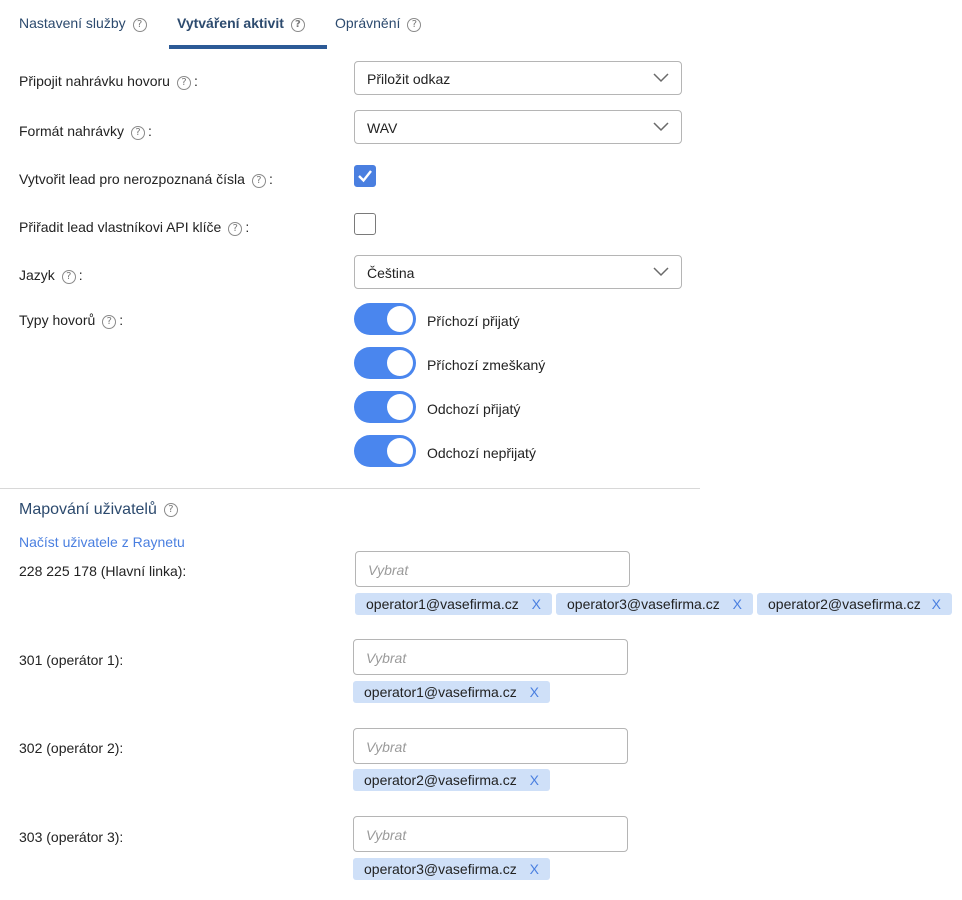  What do you see at coordinates (382, 128) in the screenshot?
I see `format-value: WAV` at bounding box center [382, 128].